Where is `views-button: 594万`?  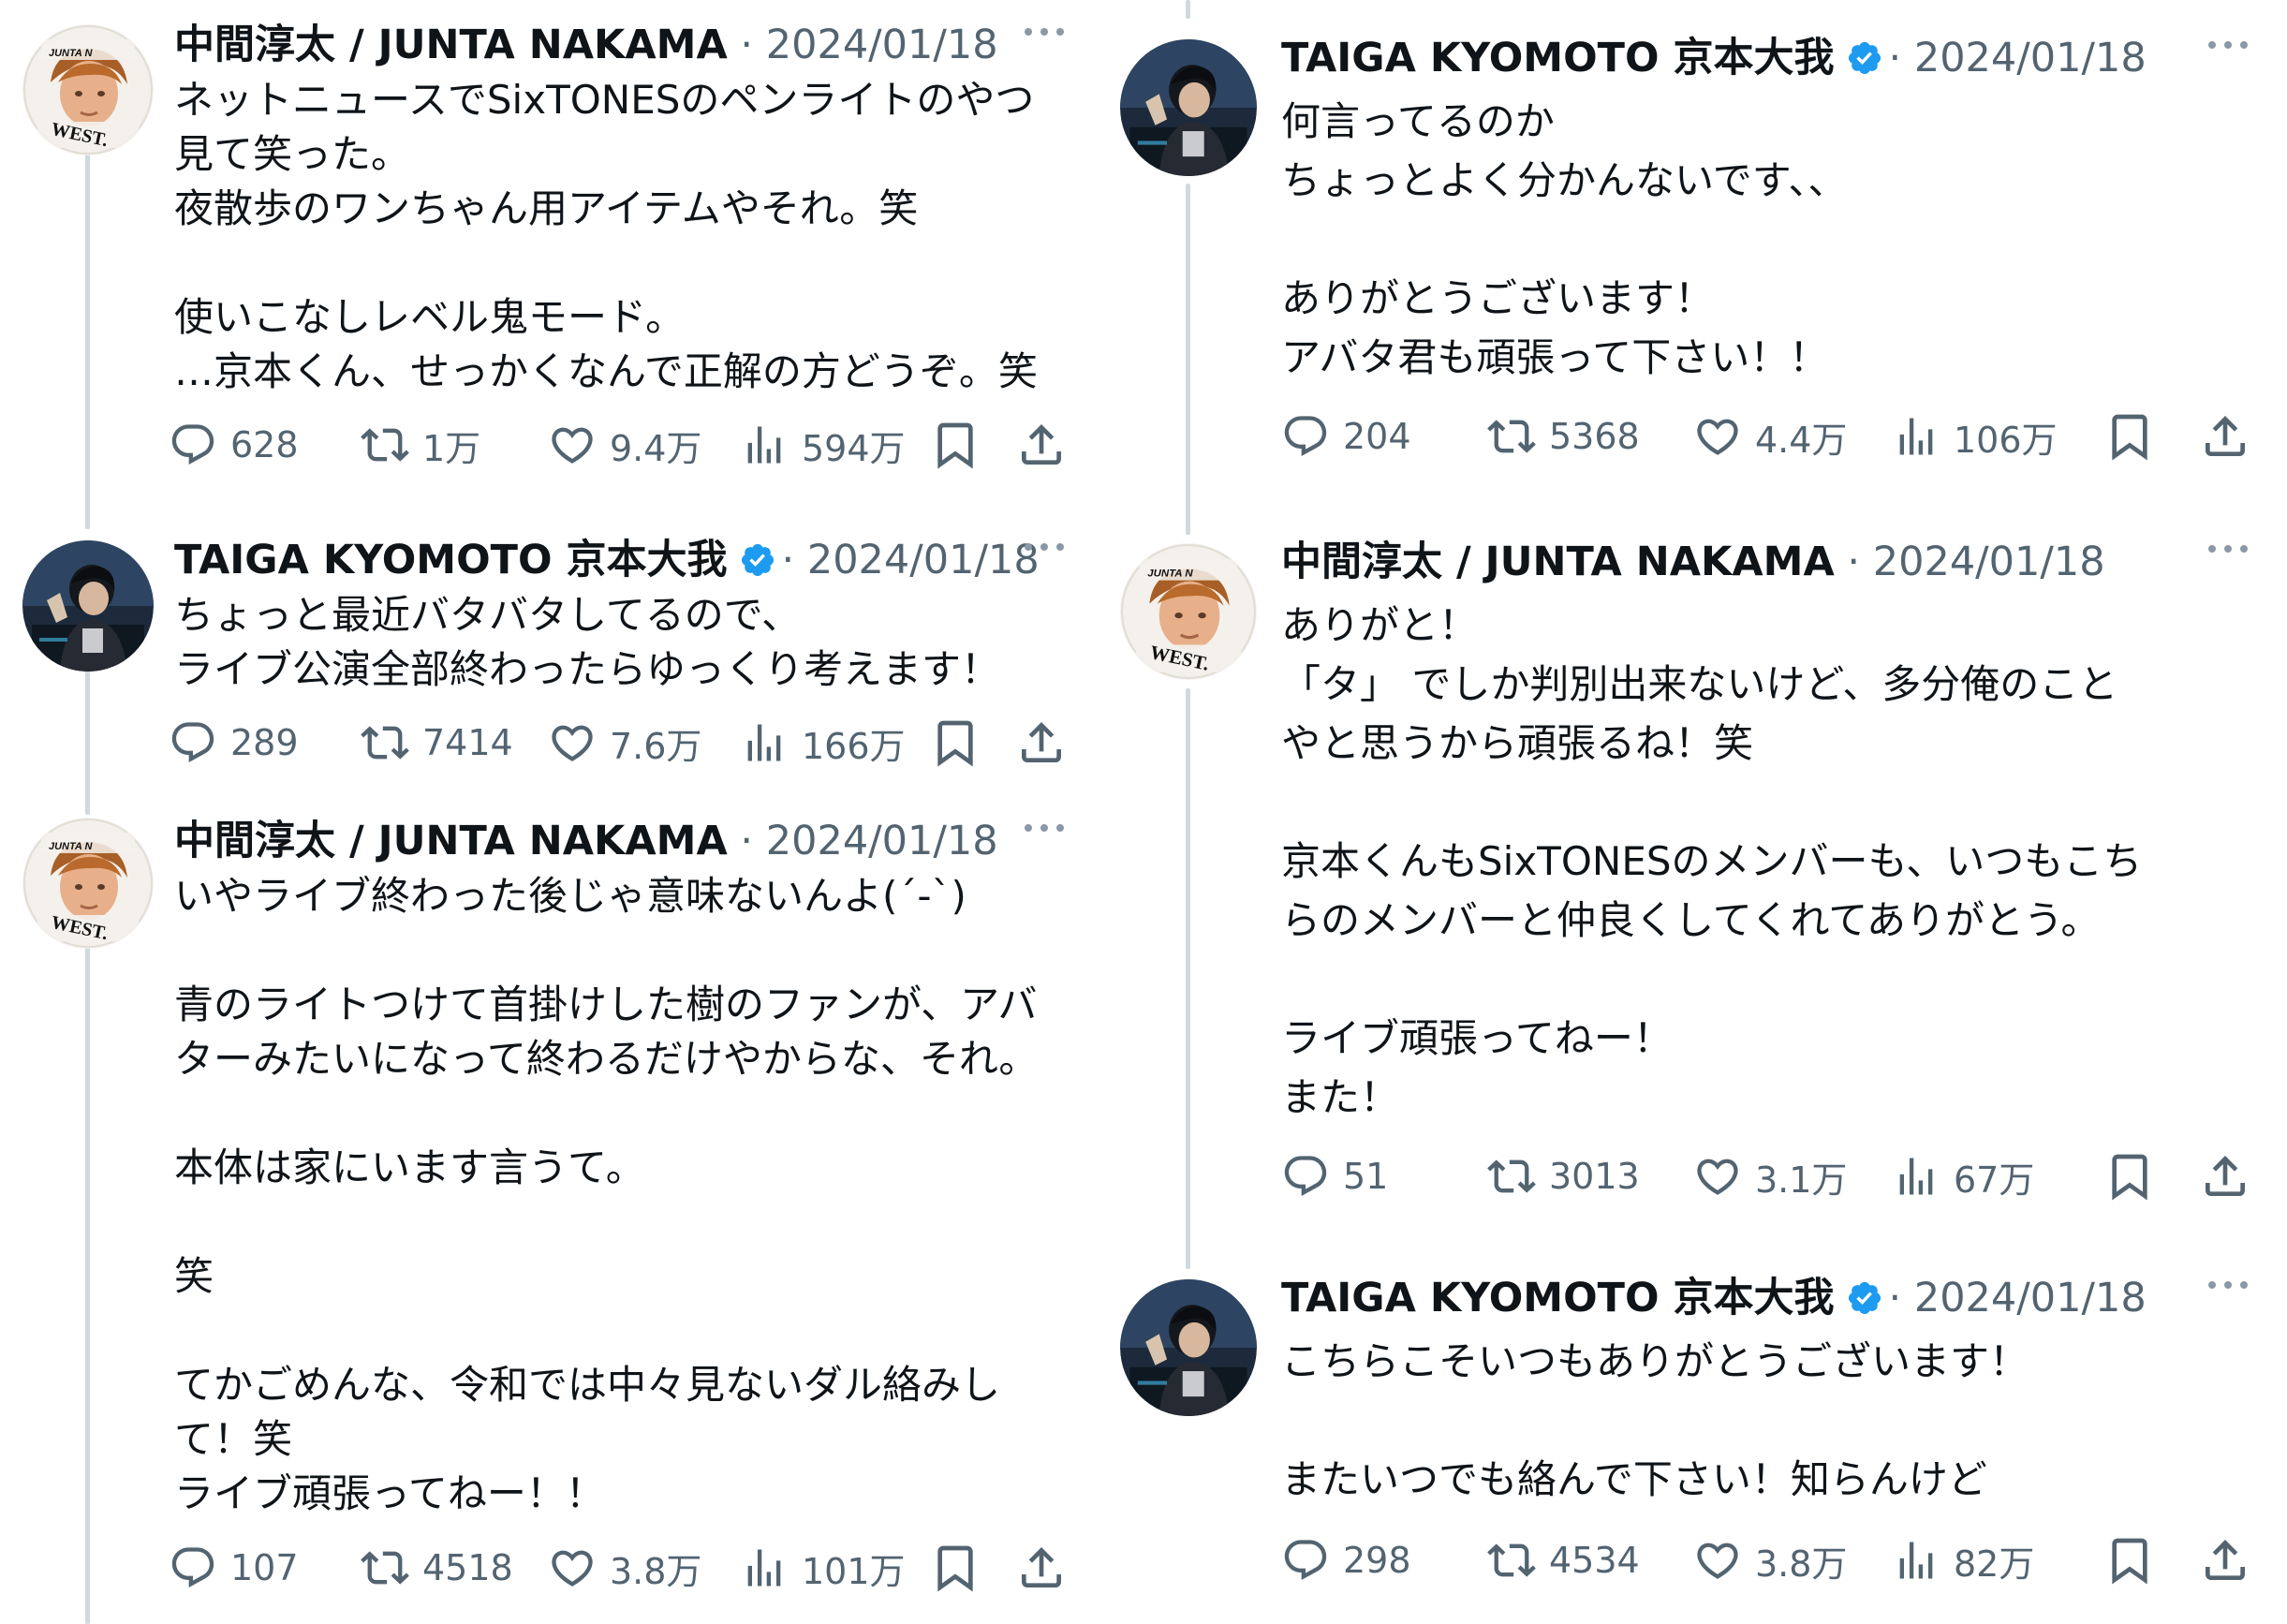
views-button: 594万 is located at coordinates (823, 445).